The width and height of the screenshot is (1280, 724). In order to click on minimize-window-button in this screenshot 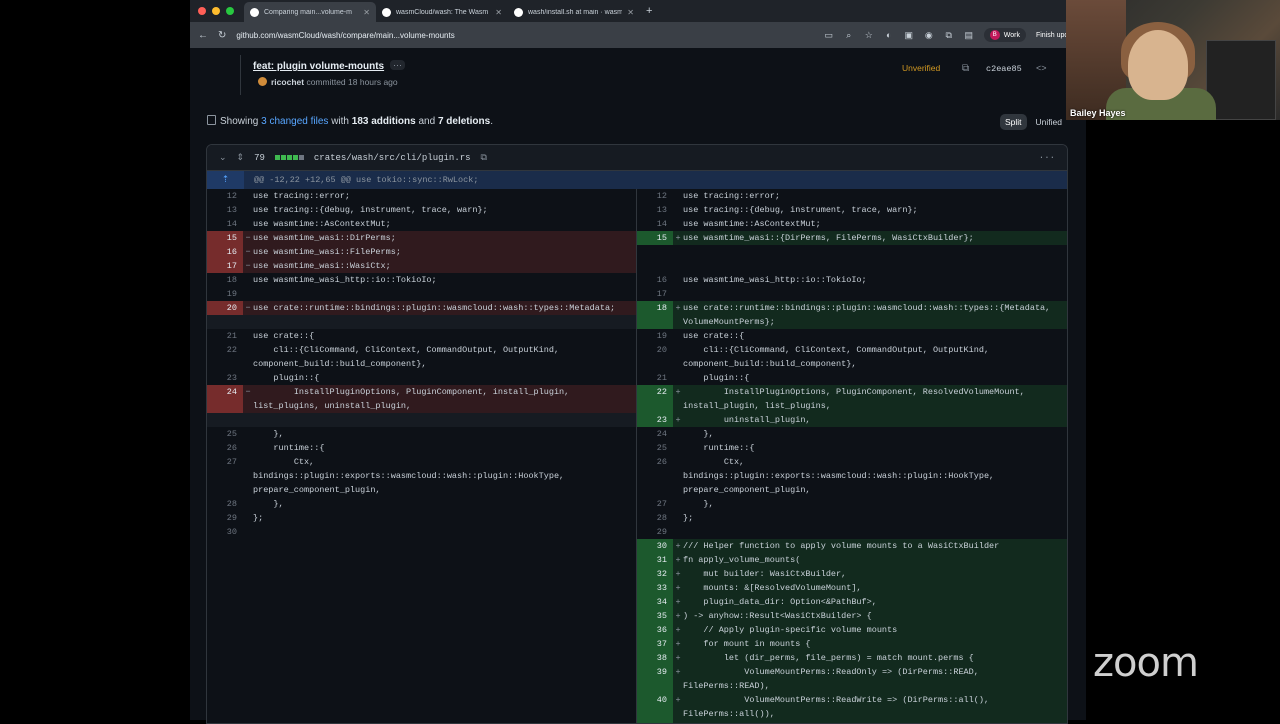, I will do `click(216, 11)`.